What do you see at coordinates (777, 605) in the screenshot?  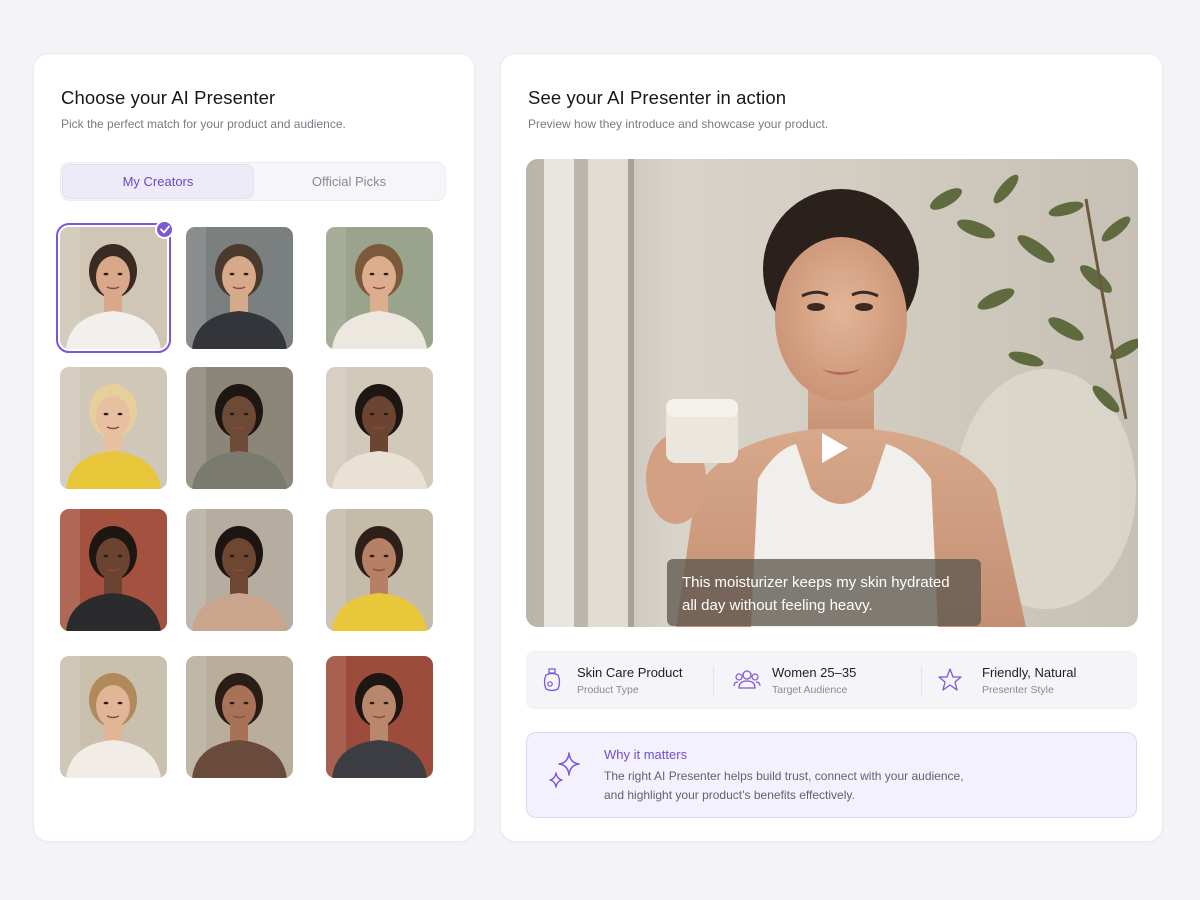 I see `caption-line-2: all day without feeling heavy.` at bounding box center [777, 605].